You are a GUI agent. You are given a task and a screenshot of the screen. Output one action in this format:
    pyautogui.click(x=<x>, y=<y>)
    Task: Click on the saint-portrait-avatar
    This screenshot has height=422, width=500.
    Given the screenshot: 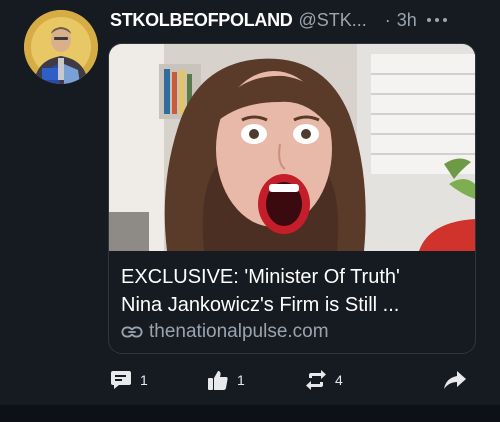 What is the action you would take?
    pyautogui.click(x=61, y=47)
    